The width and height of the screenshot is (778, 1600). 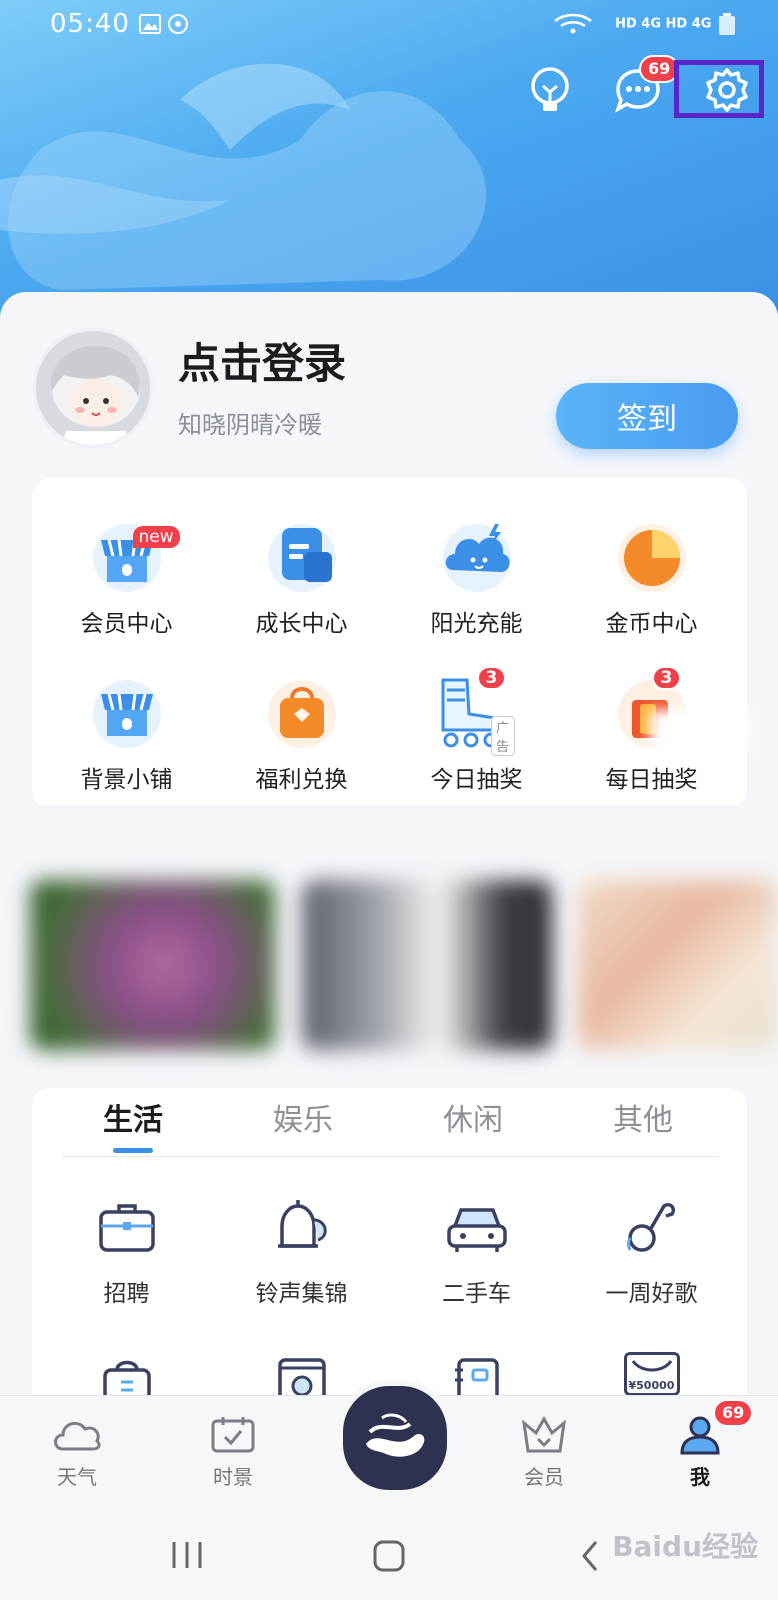 I want to click on calendar-icon, so click(x=233, y=1435).